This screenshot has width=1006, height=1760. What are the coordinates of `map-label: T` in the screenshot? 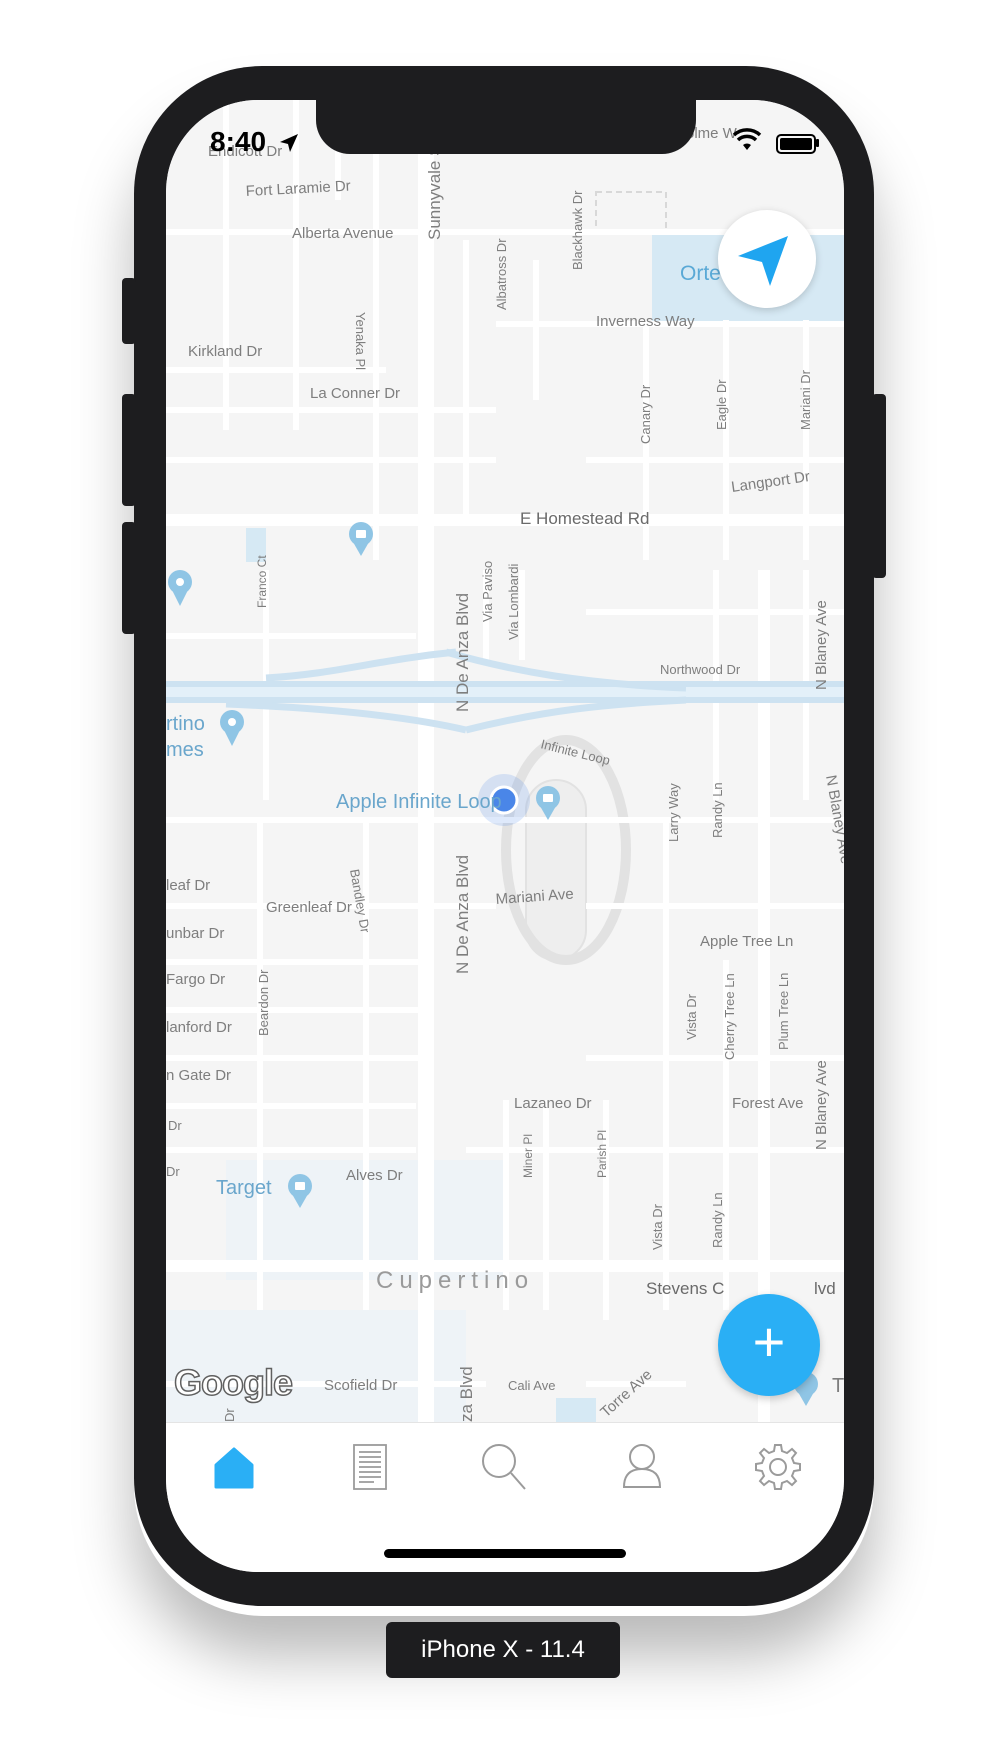 It's located at (838, 1386).